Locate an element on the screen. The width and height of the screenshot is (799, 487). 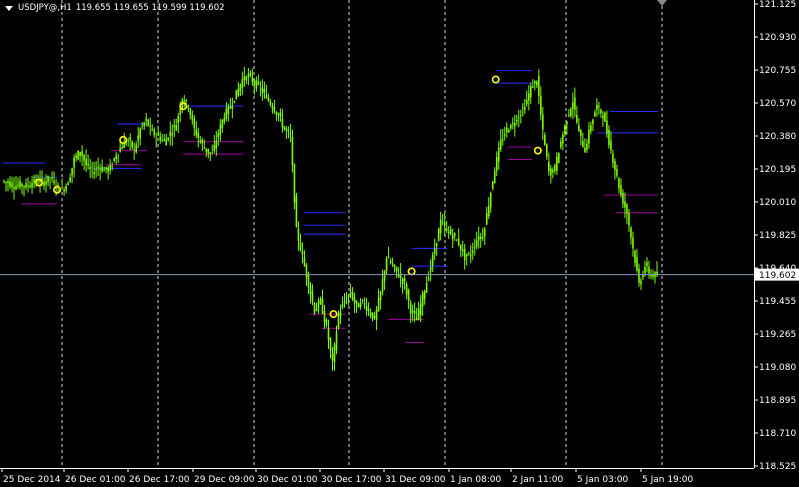
time-tick-label: 5 Jan 19:00 is located at coordinates (668, 480).